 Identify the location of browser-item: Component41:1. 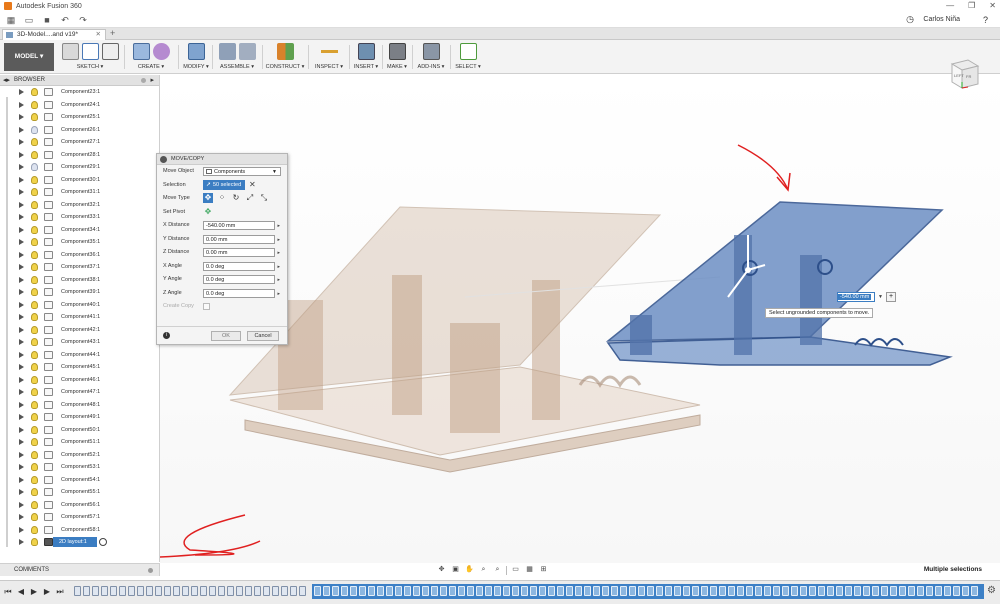
(79, 317).